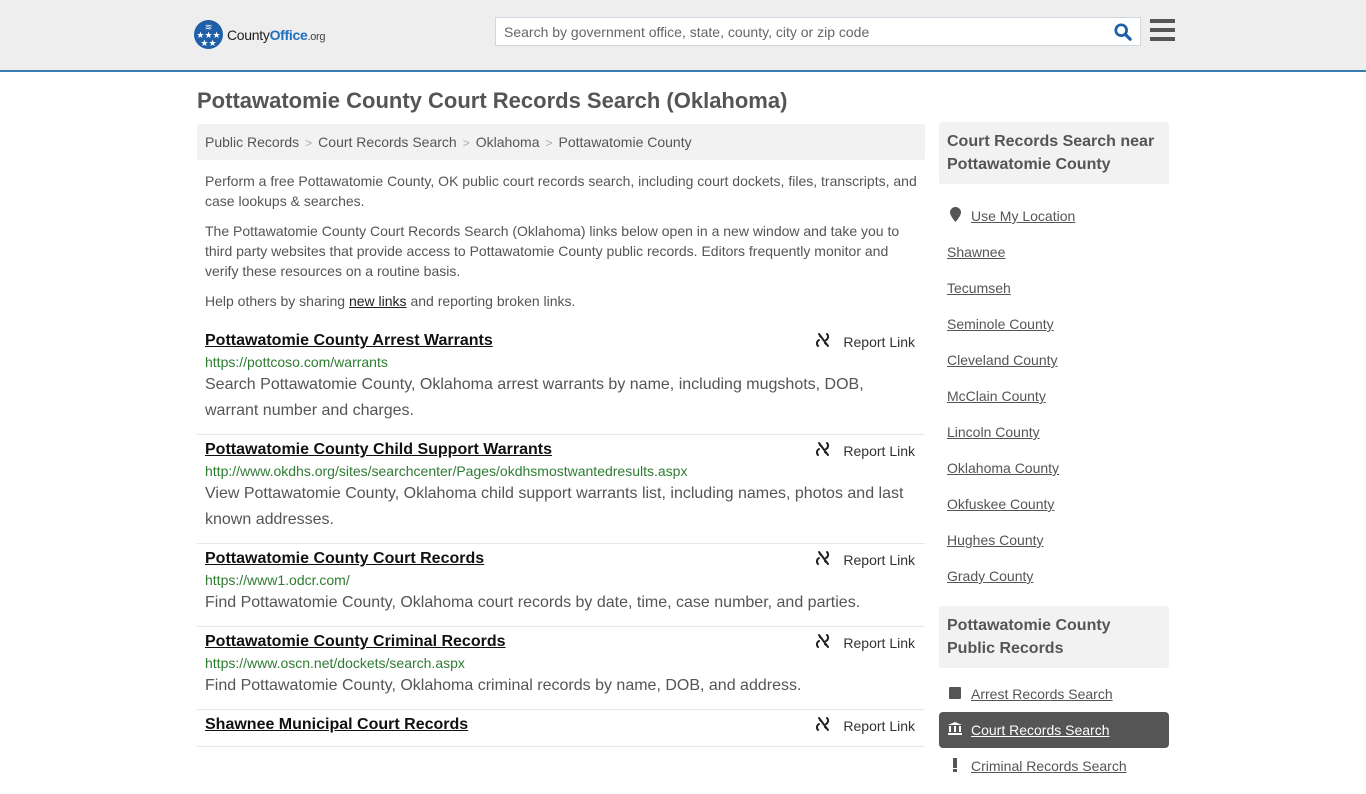 This screenshot has width=1366, height=794. I want to click on search-icon, so click(1123, 32).